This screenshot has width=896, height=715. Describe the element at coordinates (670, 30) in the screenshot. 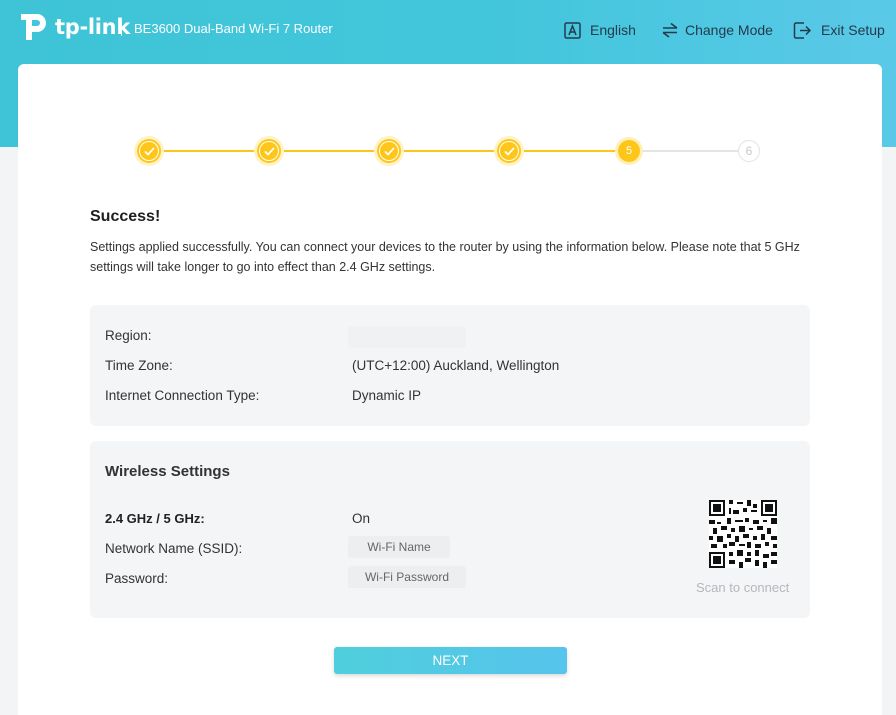

I see `swap-arrows-icon` at that location.